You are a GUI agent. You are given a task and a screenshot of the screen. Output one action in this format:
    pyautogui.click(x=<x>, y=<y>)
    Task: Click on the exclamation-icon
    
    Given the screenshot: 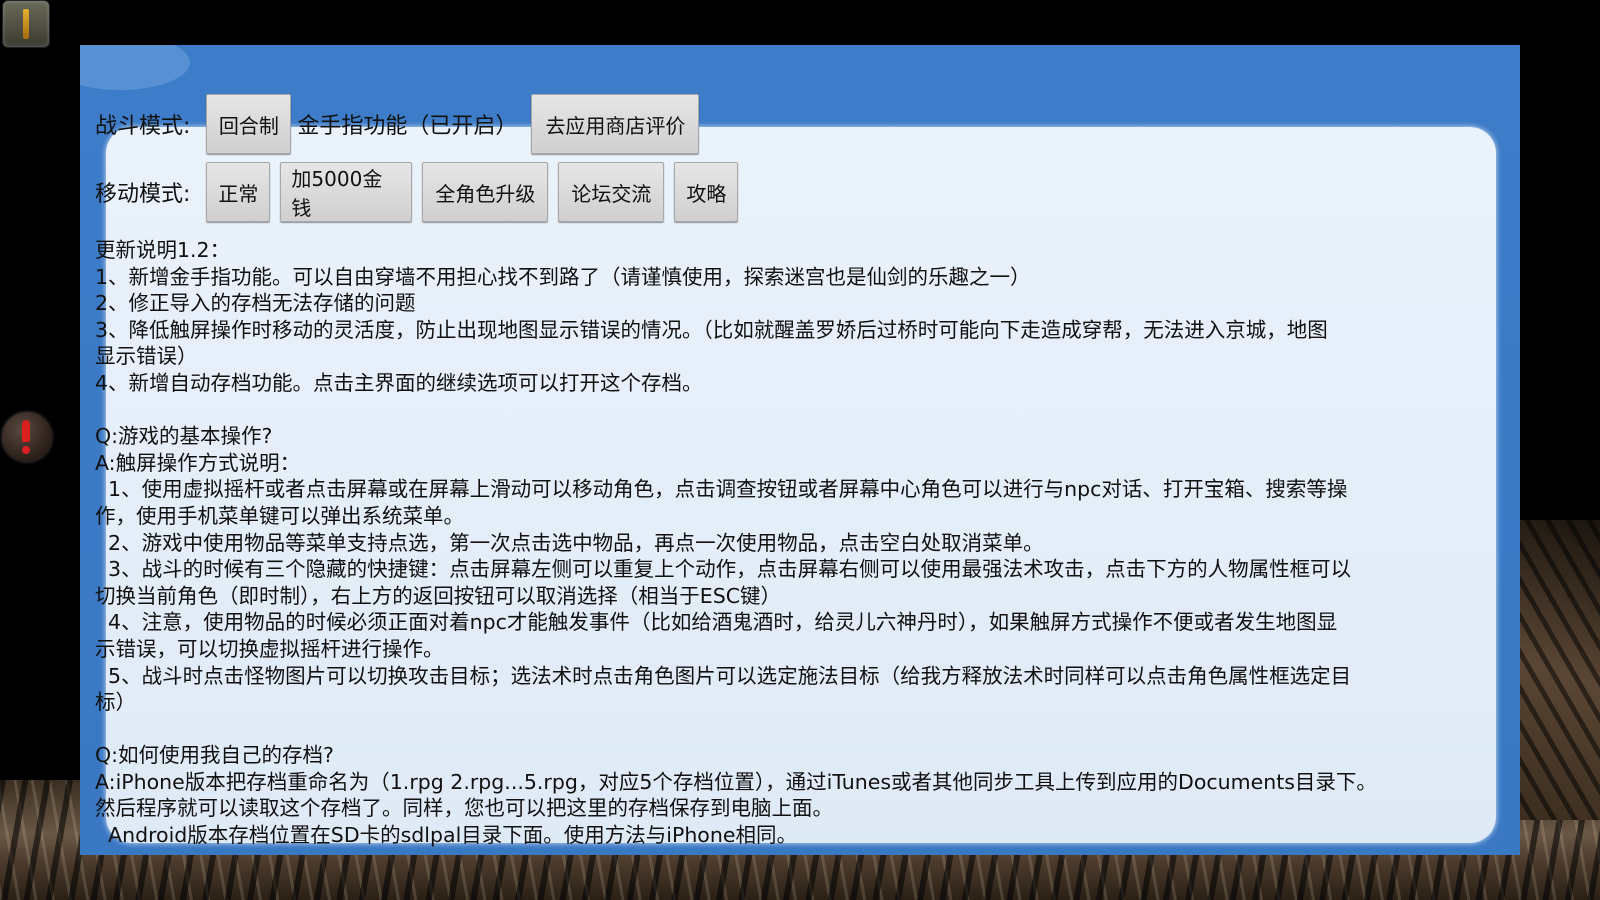 What is the action you would take?
    pyautogui.click(x=27, y=437)
    